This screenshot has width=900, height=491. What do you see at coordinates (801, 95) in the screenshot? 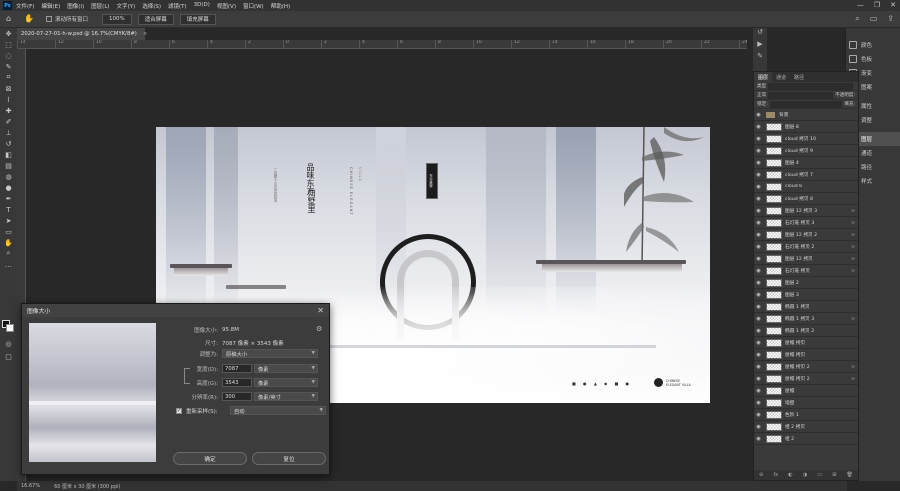
I see `blend-mode-field` at bounding box center [801, 95].